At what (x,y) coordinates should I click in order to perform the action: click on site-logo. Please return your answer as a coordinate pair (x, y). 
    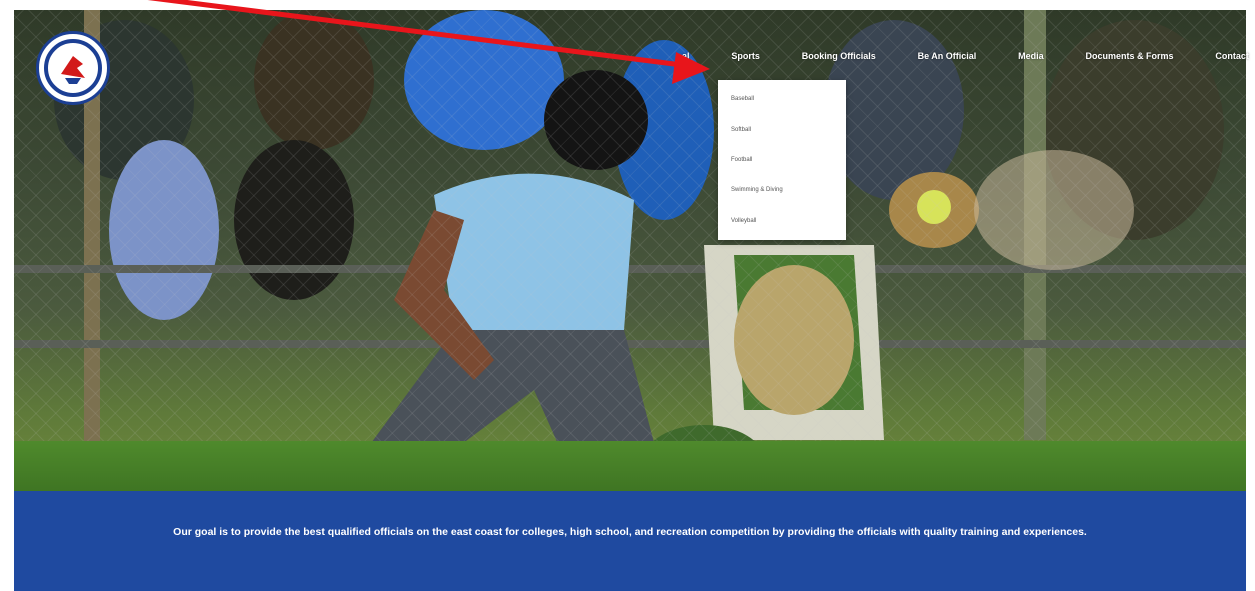
    Looking at the image, I should click on (73, 68).